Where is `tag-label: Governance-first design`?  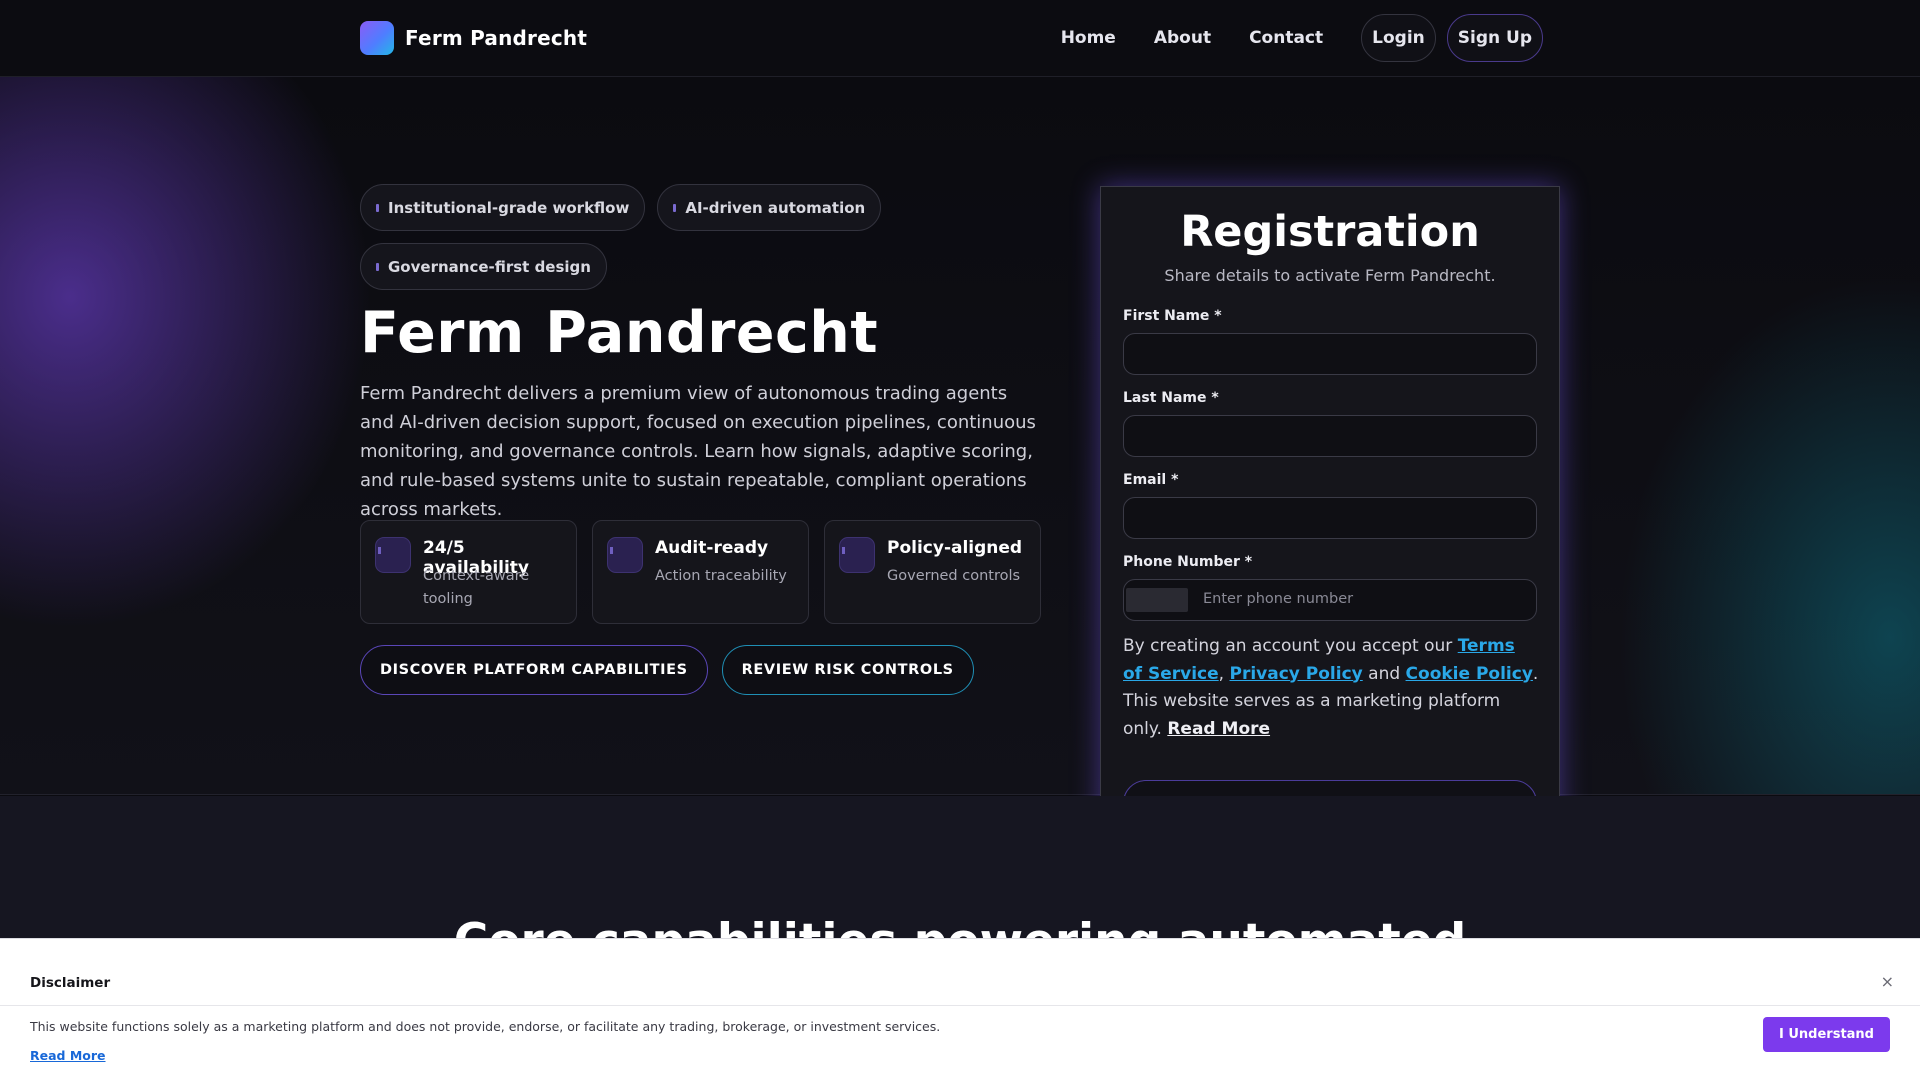 tag-label: Governance-first design is located at coordinates (489, 266).